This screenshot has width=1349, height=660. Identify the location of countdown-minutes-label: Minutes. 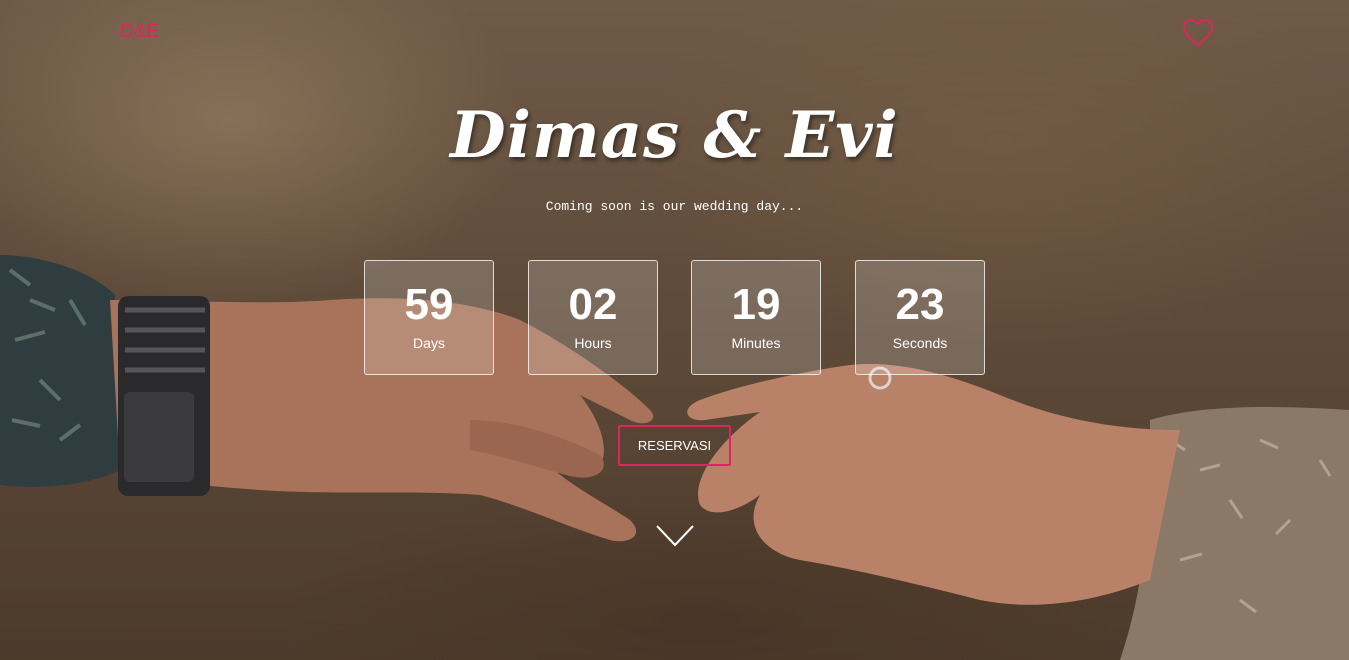
(756, 343).